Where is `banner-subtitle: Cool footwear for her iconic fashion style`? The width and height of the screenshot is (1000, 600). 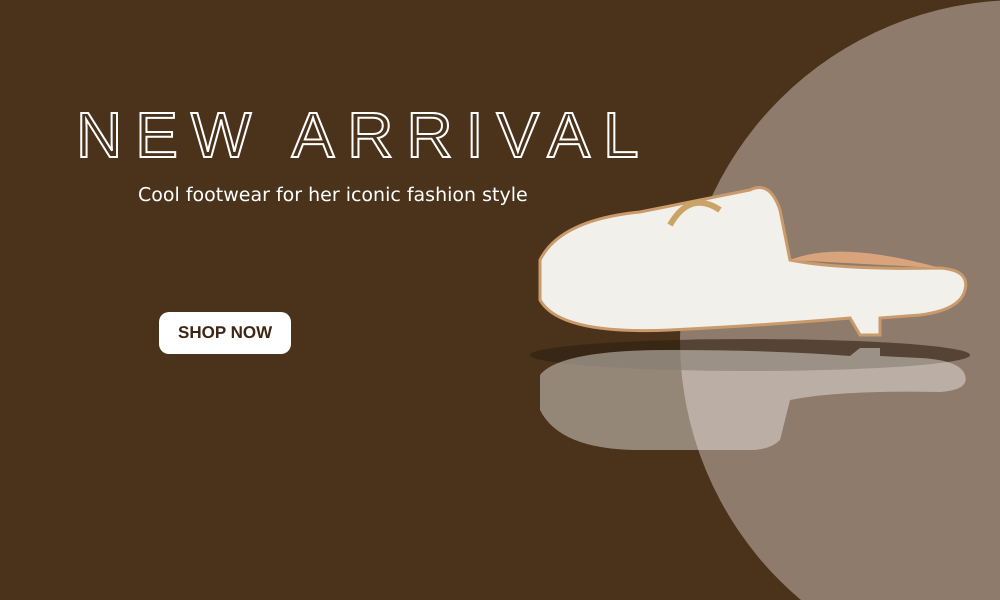 banner-subtitle: Cool footwear for her iconic fashion style is located at coordinates (333, 195).